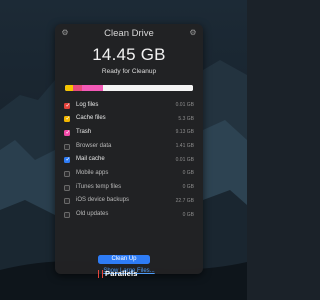 This screenshot has width=320, height=300. What do you see at coordinates (84, 131) in the screenshot?
I see `item-label: Trash` at bounding box center [84, 131].